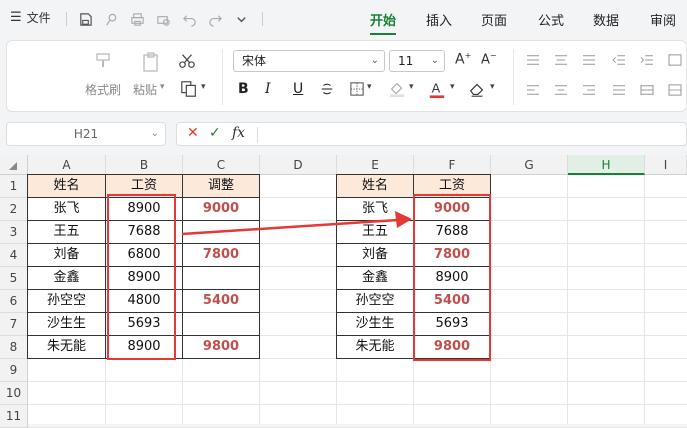 This screenshot has width=687, height=428. I want to click on align-left-icon, so click(533, 90).